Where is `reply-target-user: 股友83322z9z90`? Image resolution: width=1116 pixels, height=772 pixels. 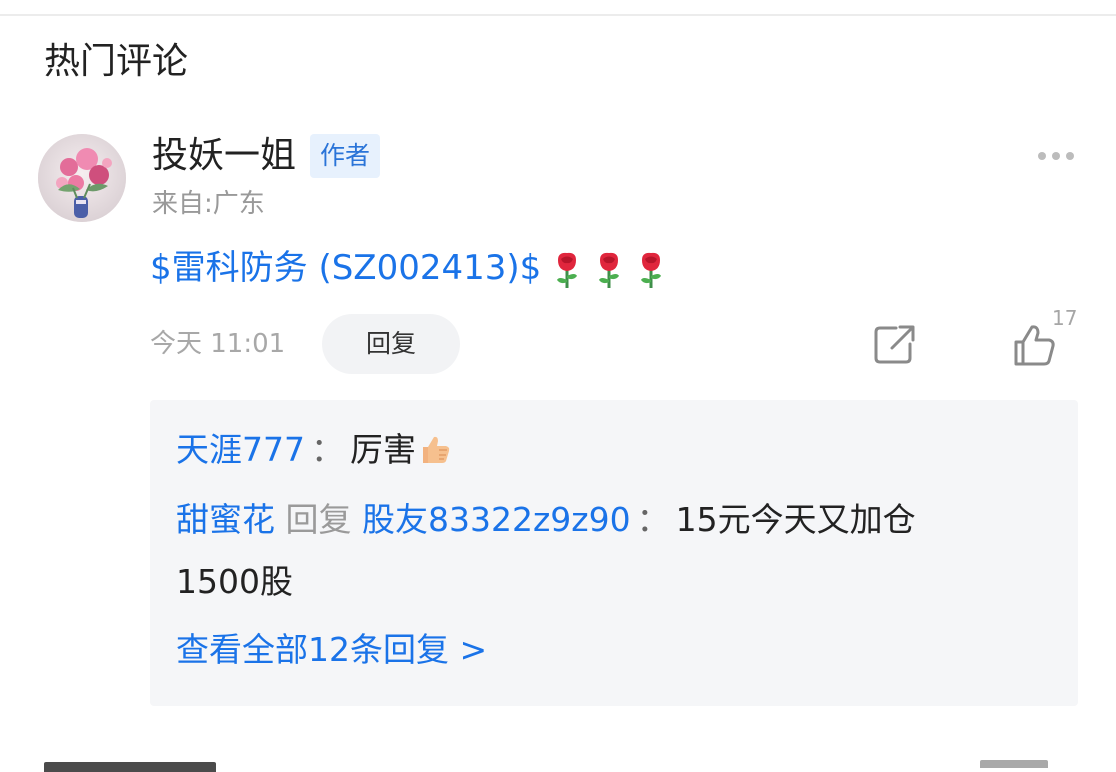
reply-target-user: 股友83322z9z90 is located at coordinates (496, 519).